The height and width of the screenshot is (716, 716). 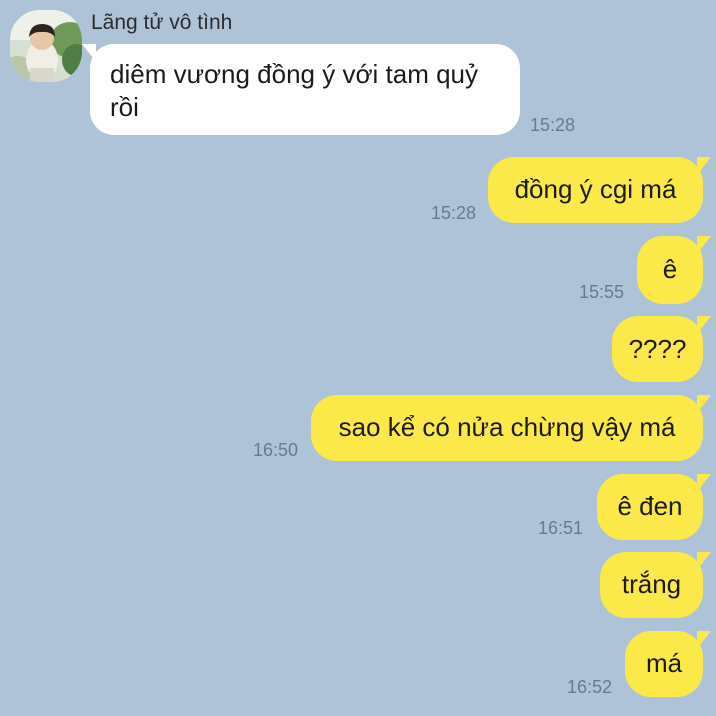 What do you see at coordinates (162, 22) in the screenshot?
I see `sender-name: Lãng tử vô tình` at bounding box center [162, 22].